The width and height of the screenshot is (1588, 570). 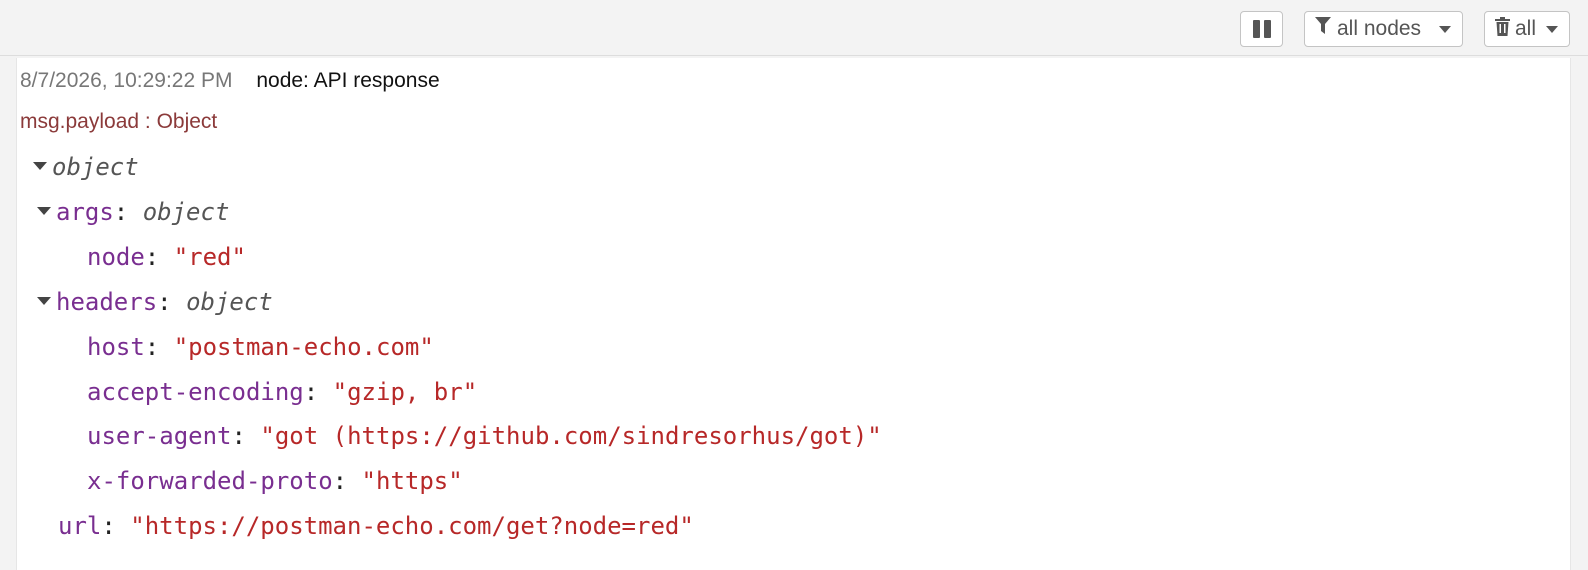 I want to click on clear-messages-dropdown: all, so click(x=1527, y=29).